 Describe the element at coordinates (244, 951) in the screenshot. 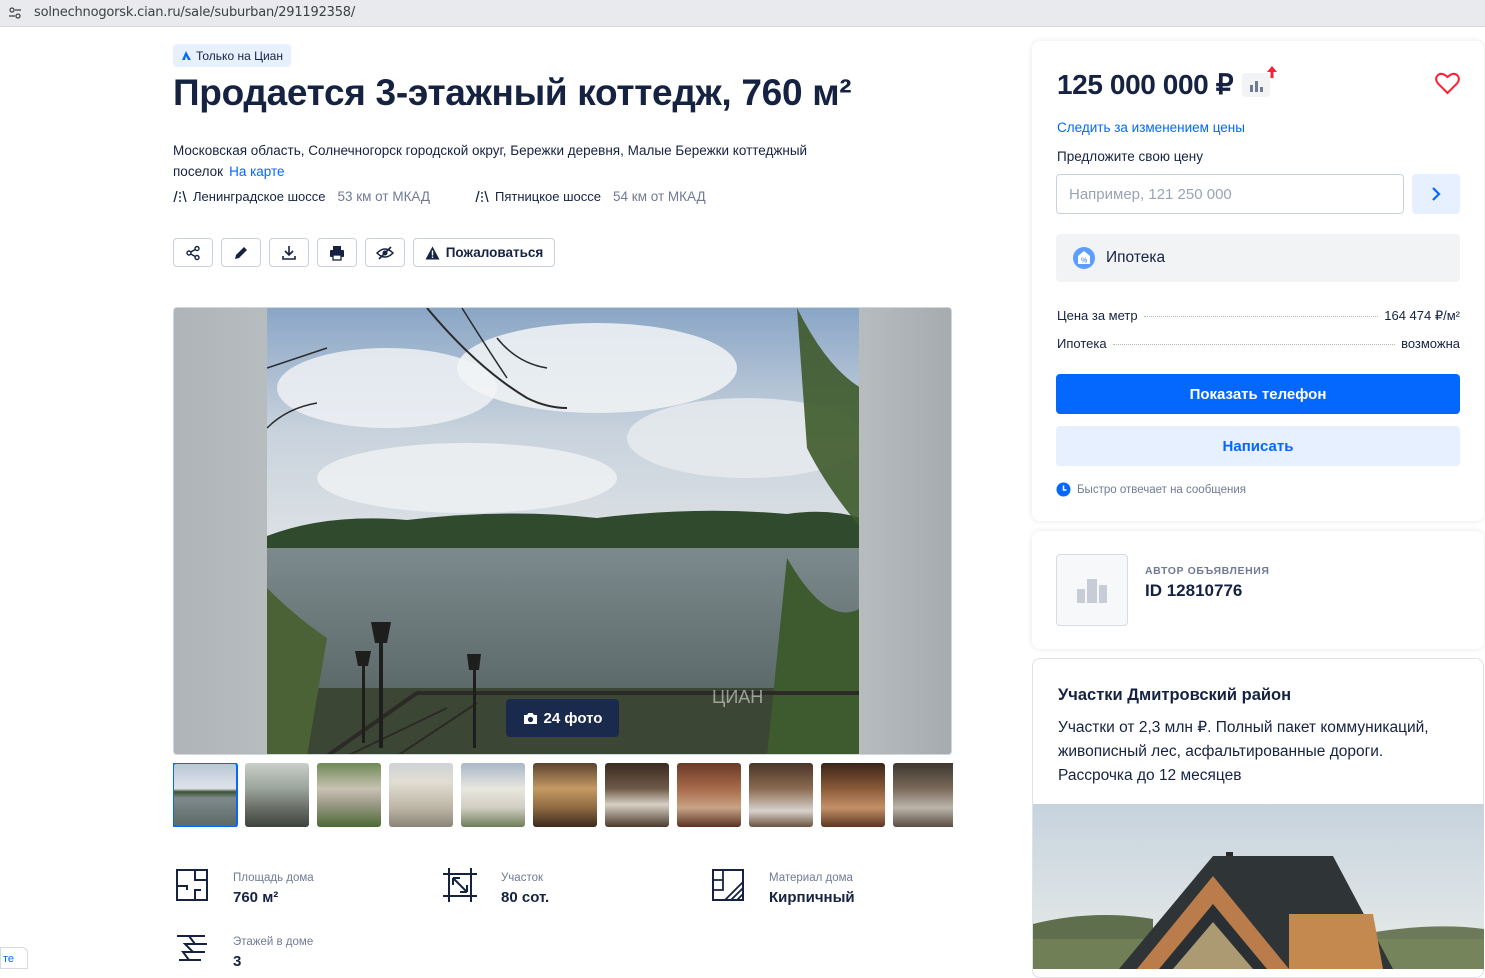

I see `feature-floors: Этажей в доме 3` at that location.